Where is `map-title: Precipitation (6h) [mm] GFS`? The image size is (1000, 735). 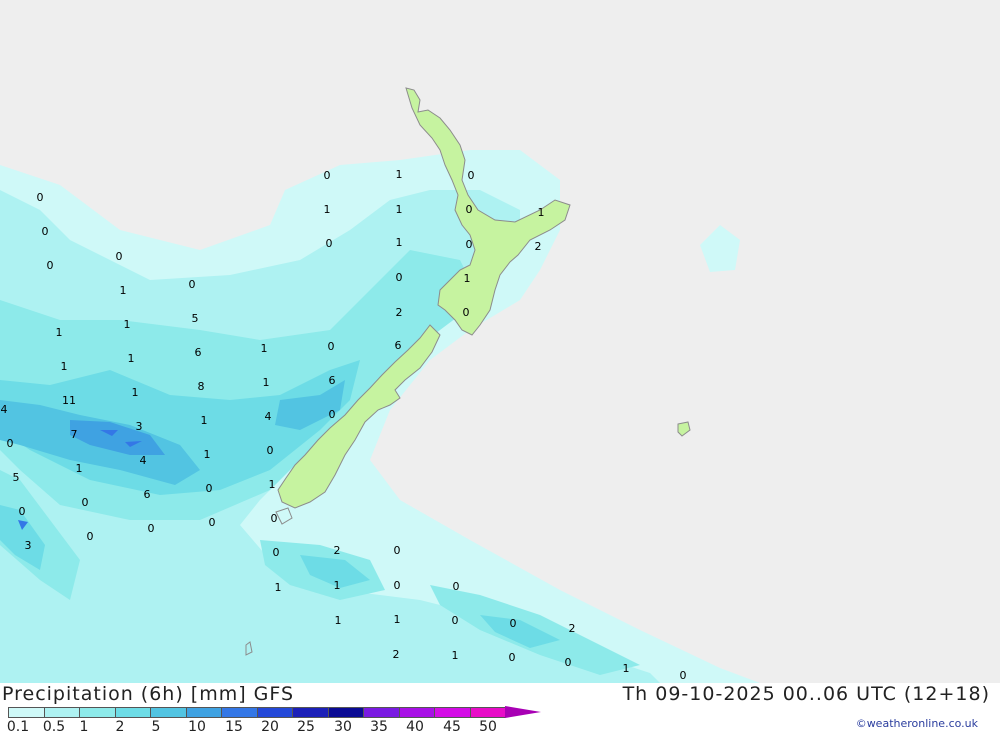 map-title: Precipitation (6h) [mm] GFS is located at coordinates (148, 694).